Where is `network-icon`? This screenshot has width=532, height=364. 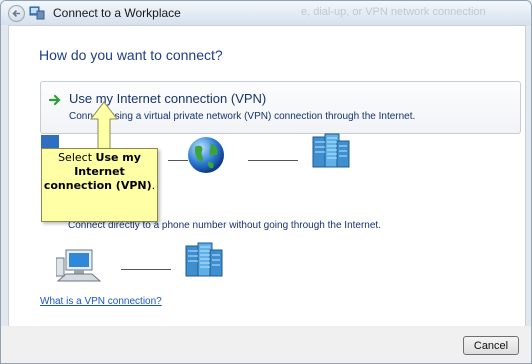
network-icon is located at coordinates (37, 13).